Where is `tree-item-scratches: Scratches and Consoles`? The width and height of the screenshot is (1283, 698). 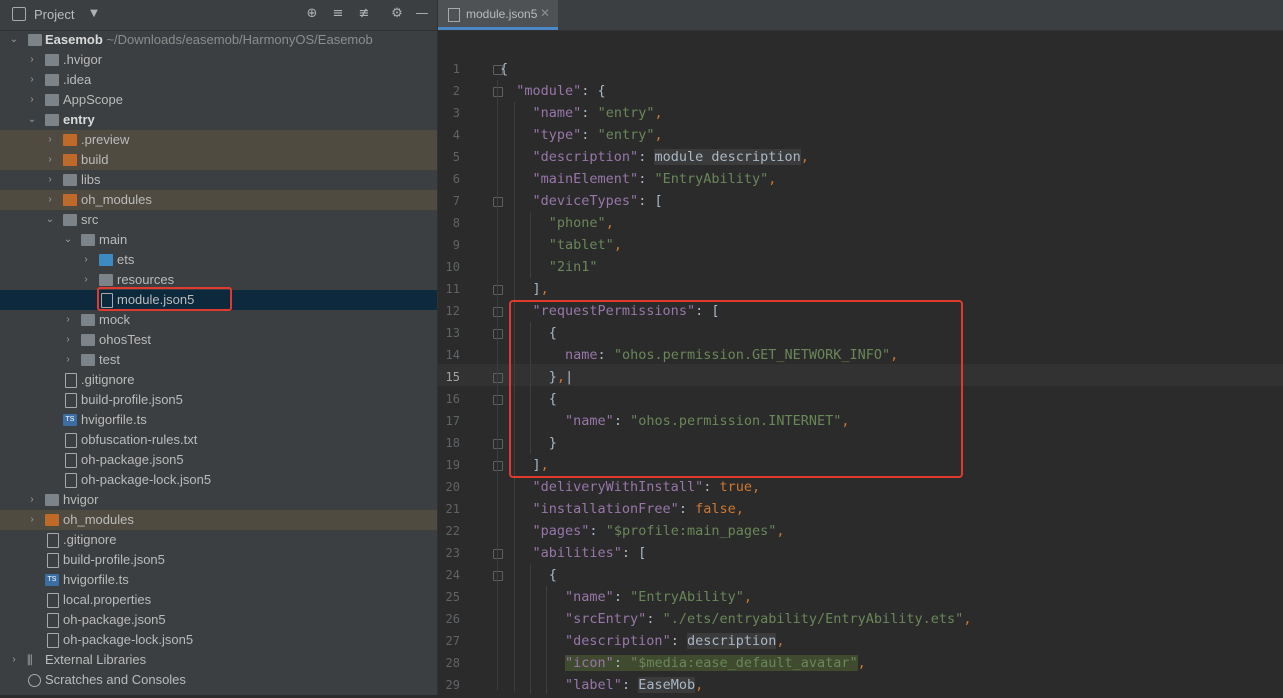 tree-item-scratches: Scratches and Consoles is located at coordinates (218, 680).